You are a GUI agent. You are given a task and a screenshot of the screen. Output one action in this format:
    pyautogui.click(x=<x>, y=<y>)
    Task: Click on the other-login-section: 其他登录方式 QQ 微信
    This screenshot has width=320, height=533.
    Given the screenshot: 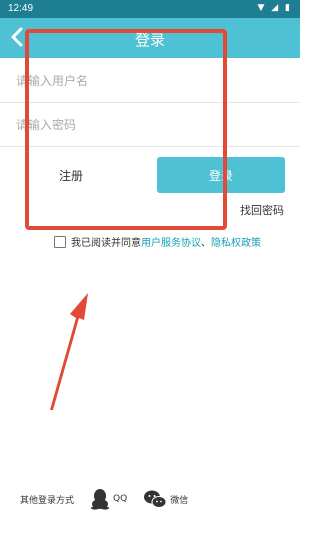 What is the action you would take?
    pyautogui.click(x=104, y=499)
    